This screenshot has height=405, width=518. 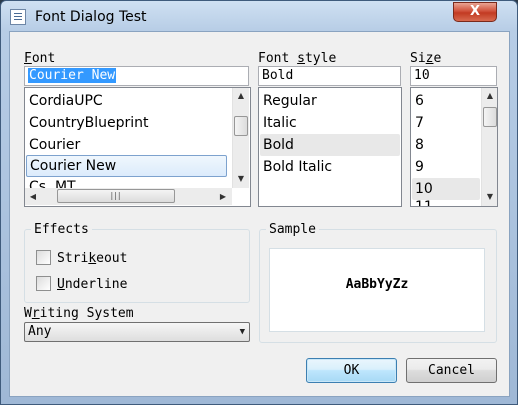 What do you see at coordinates (330, 101) in the screenshot?
I see `style-list-item: Regular` at bounding box center [330, 101].